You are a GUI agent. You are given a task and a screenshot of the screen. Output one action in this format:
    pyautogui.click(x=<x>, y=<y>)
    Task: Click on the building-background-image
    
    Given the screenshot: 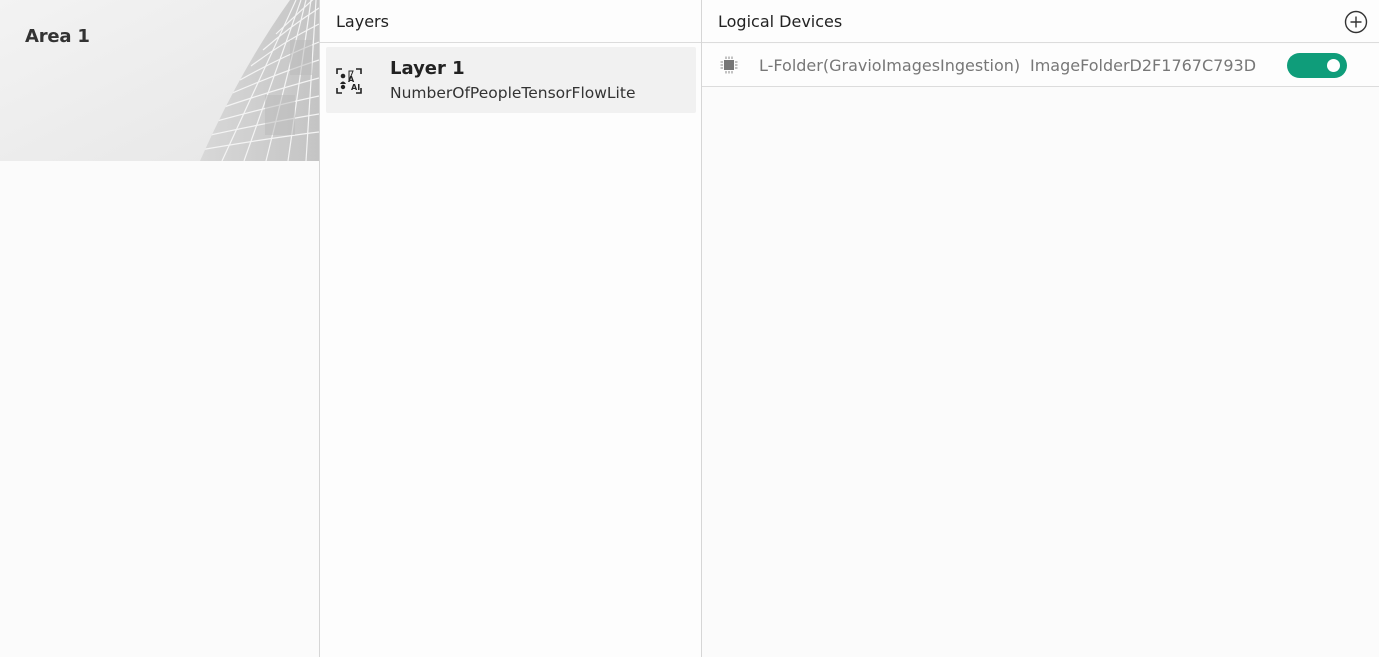 What is the action you would take?
    pyautogui.click(x=159, y=80)
    